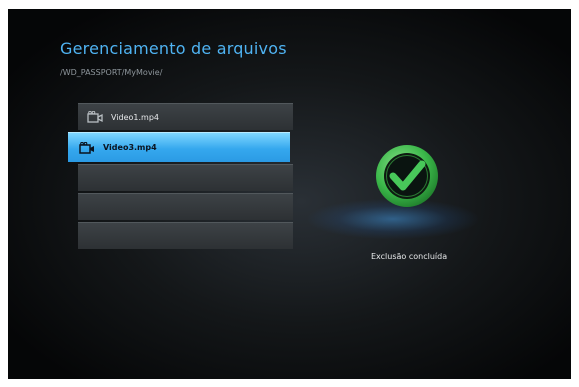 The image size is (579, 387). What do you see at coordinates (407, 176) in the screenshot?
I see `checkmark-icon` at bounding box center [407, 176].